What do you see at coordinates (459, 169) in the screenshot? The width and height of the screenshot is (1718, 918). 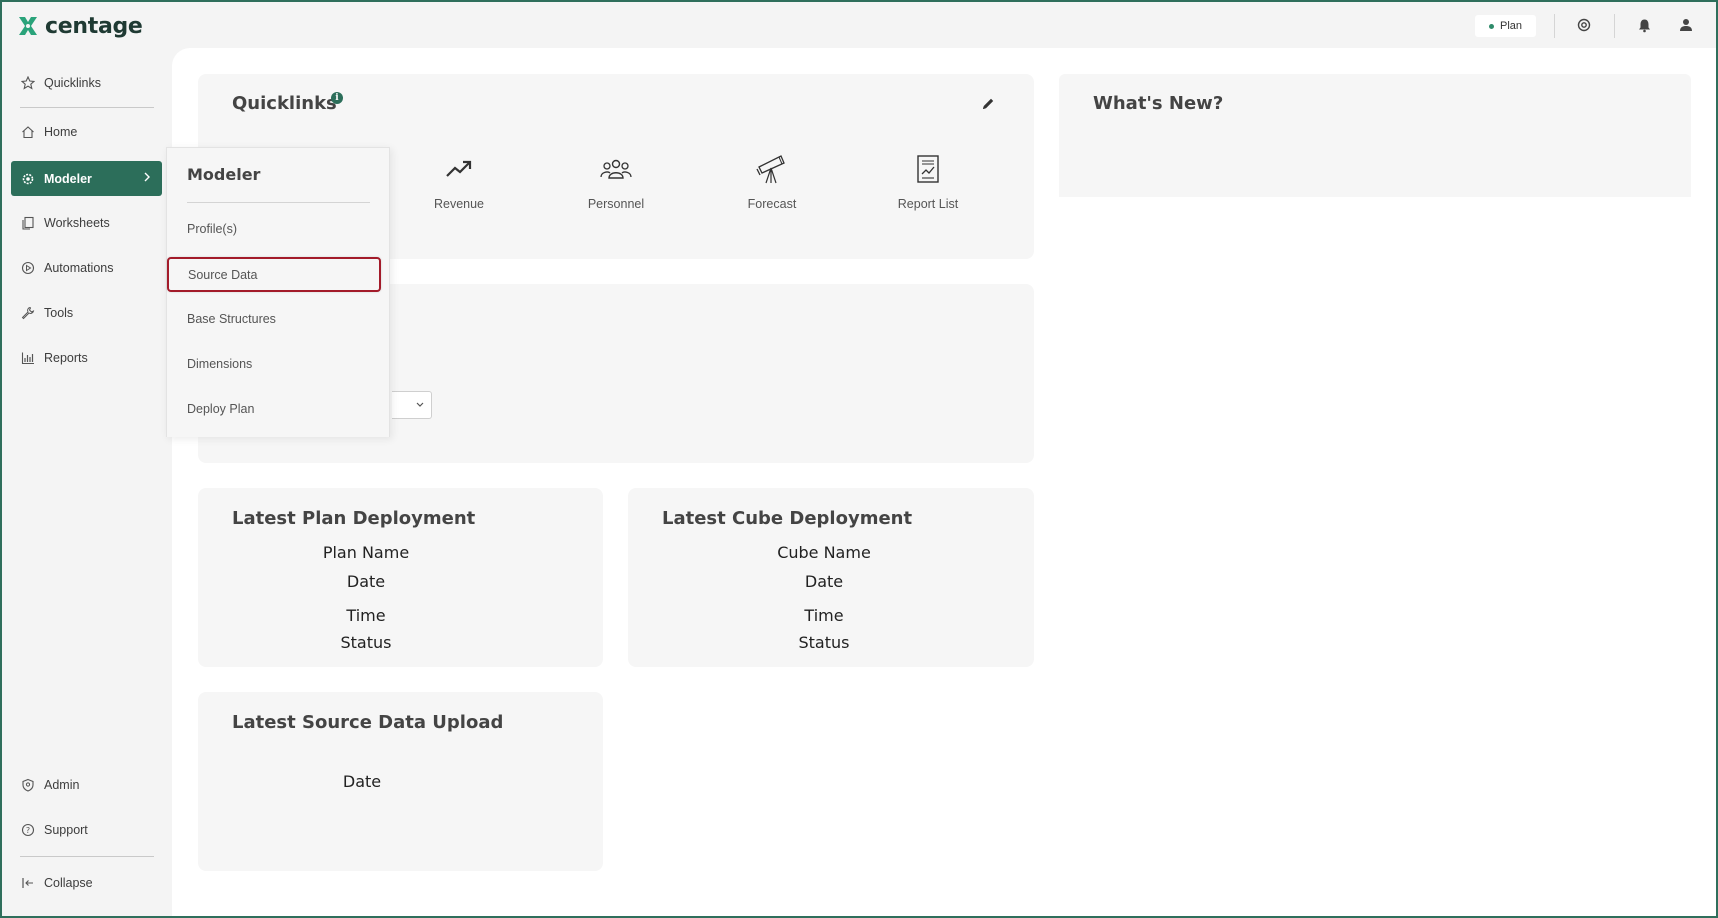 I see `trend-up-icon` at bounding box center [459, 169].